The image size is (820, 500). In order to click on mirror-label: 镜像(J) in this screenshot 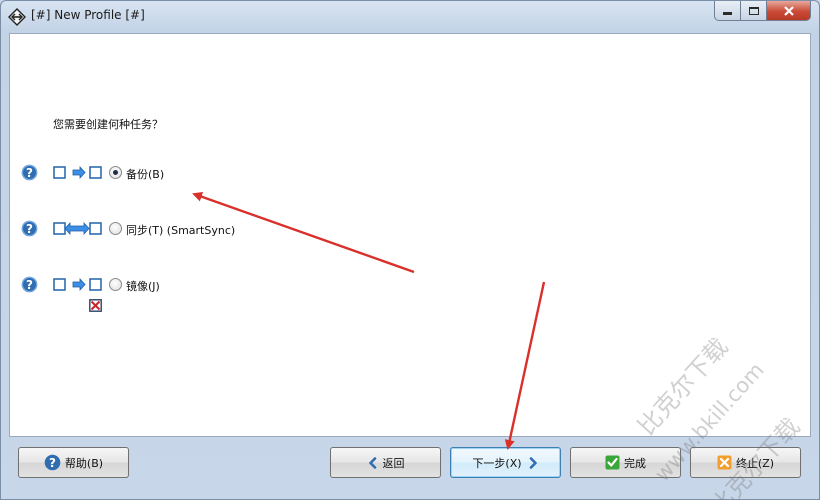, I will do `click(143, 286)`.